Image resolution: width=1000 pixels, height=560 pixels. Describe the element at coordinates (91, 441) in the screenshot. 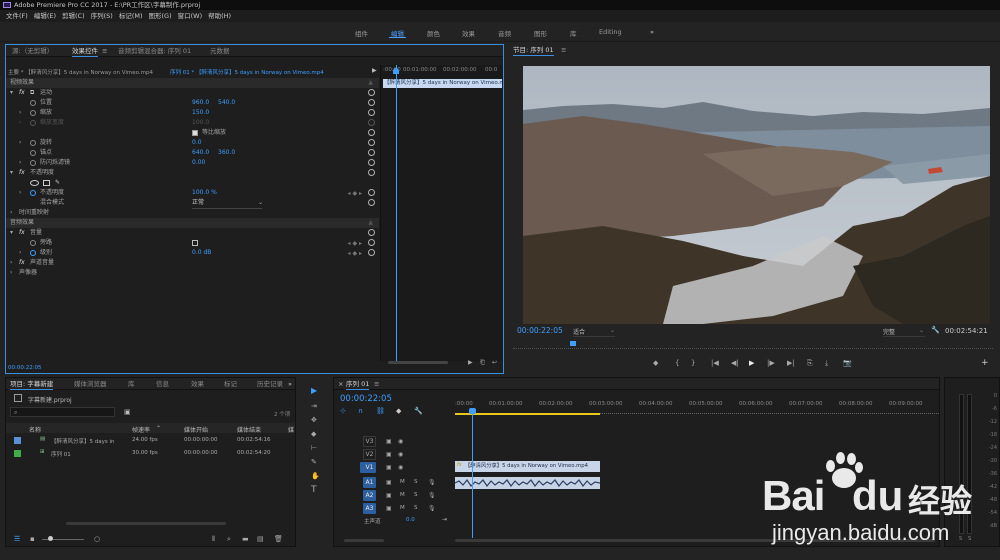

I see `clip-name: 【醉清风分享】5 days in` at that location.